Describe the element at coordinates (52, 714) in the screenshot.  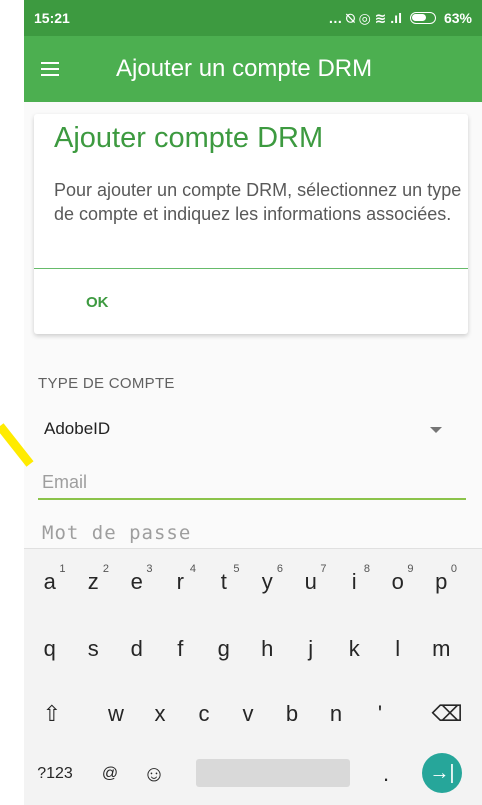
I see `shift-key: ⇧` at that location.